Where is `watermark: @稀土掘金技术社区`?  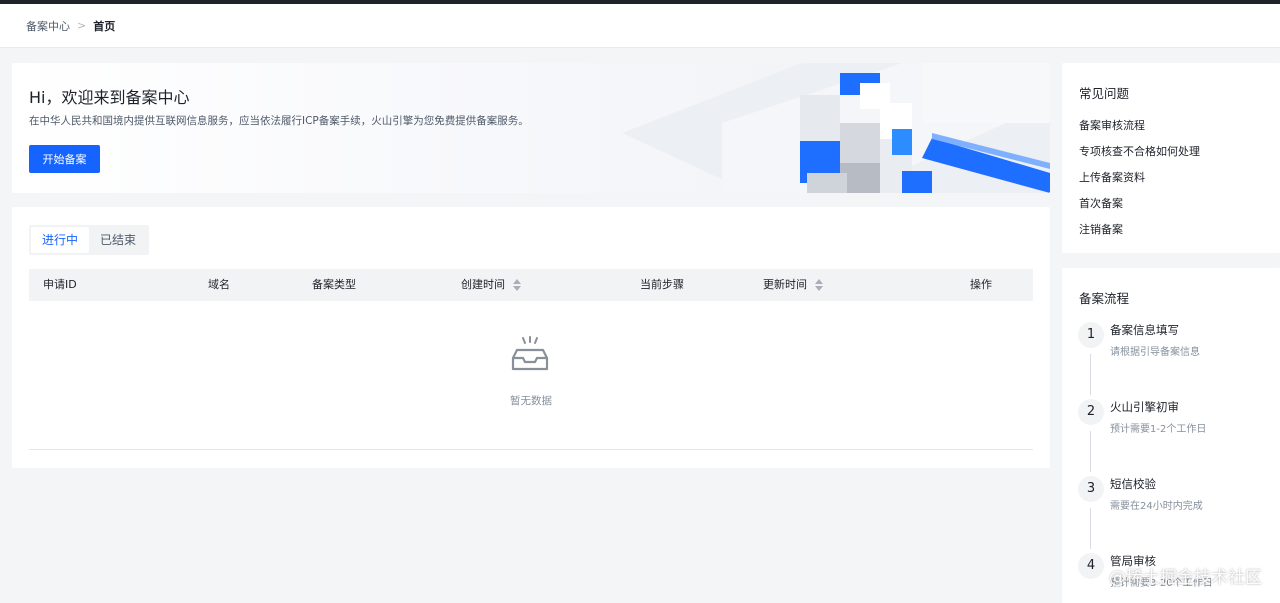
watermark: @稀土掘金技术社区 is located at coordinates (1185, 578).